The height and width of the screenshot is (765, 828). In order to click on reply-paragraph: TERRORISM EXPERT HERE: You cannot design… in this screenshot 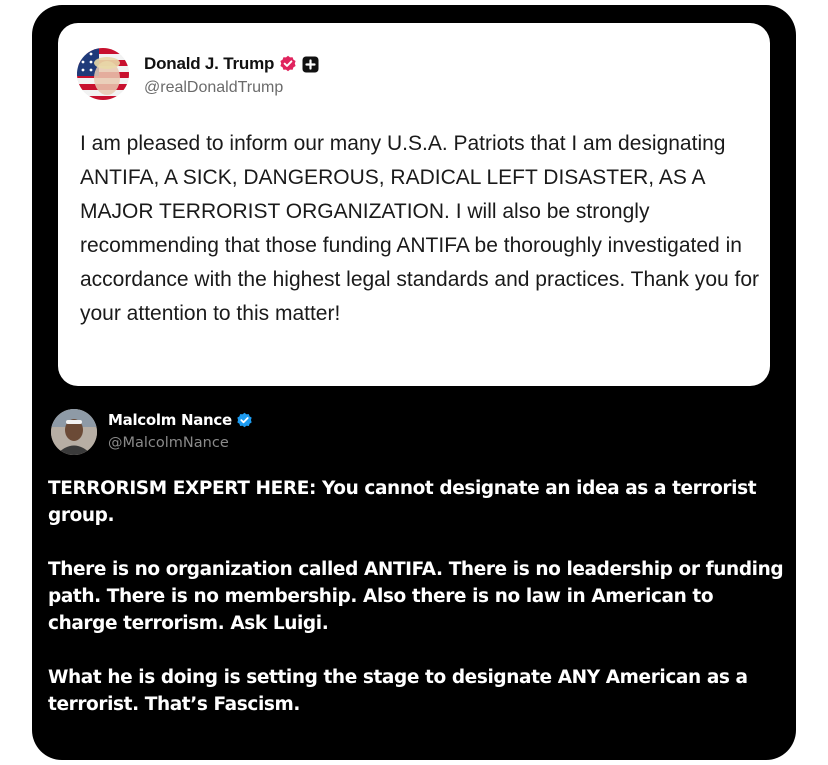, I will do `click(402, 502)`.